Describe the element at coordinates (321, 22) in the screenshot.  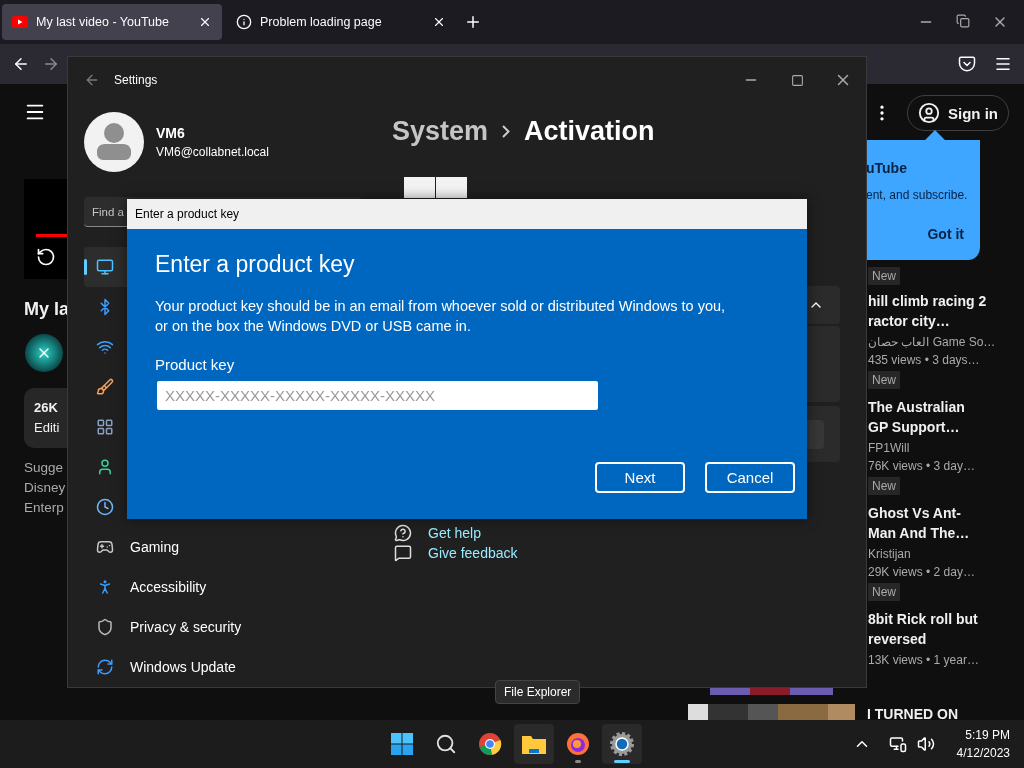
I see `tab-title: Problem loading page` at that location.